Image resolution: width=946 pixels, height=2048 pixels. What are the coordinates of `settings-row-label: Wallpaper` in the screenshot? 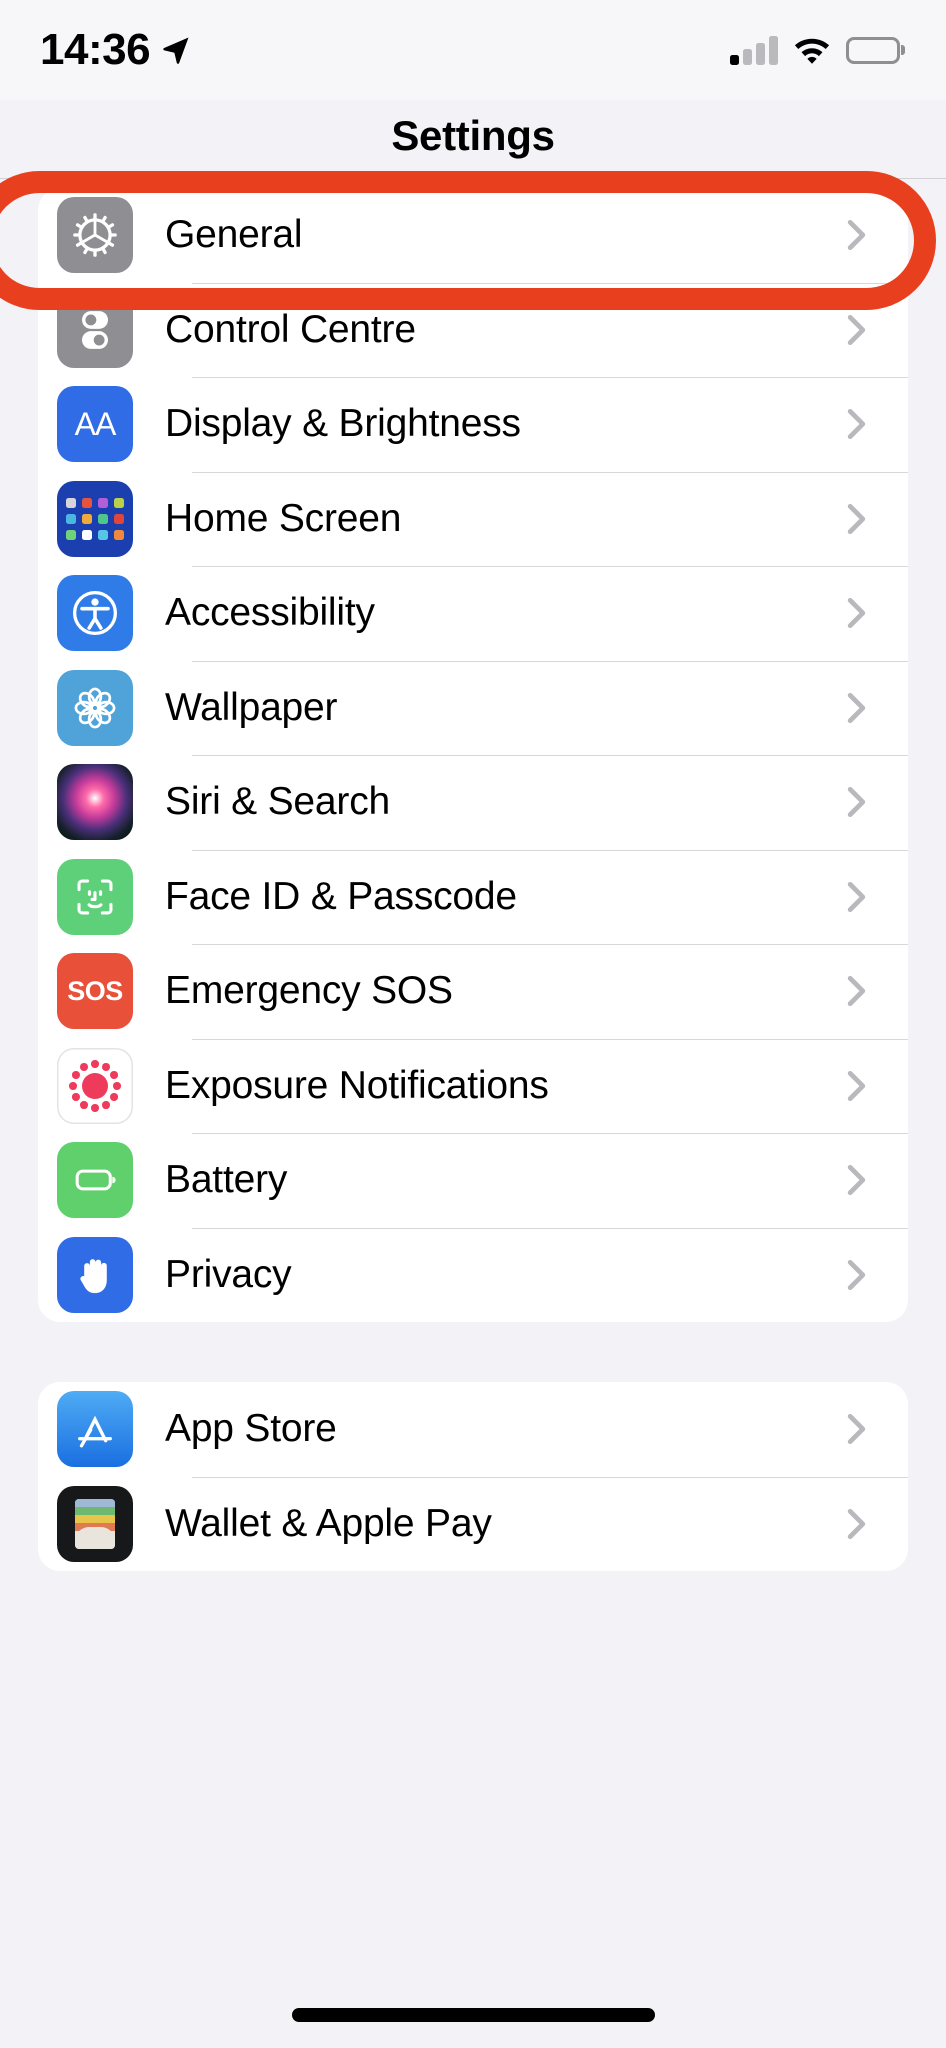 It's located at (251, 707).